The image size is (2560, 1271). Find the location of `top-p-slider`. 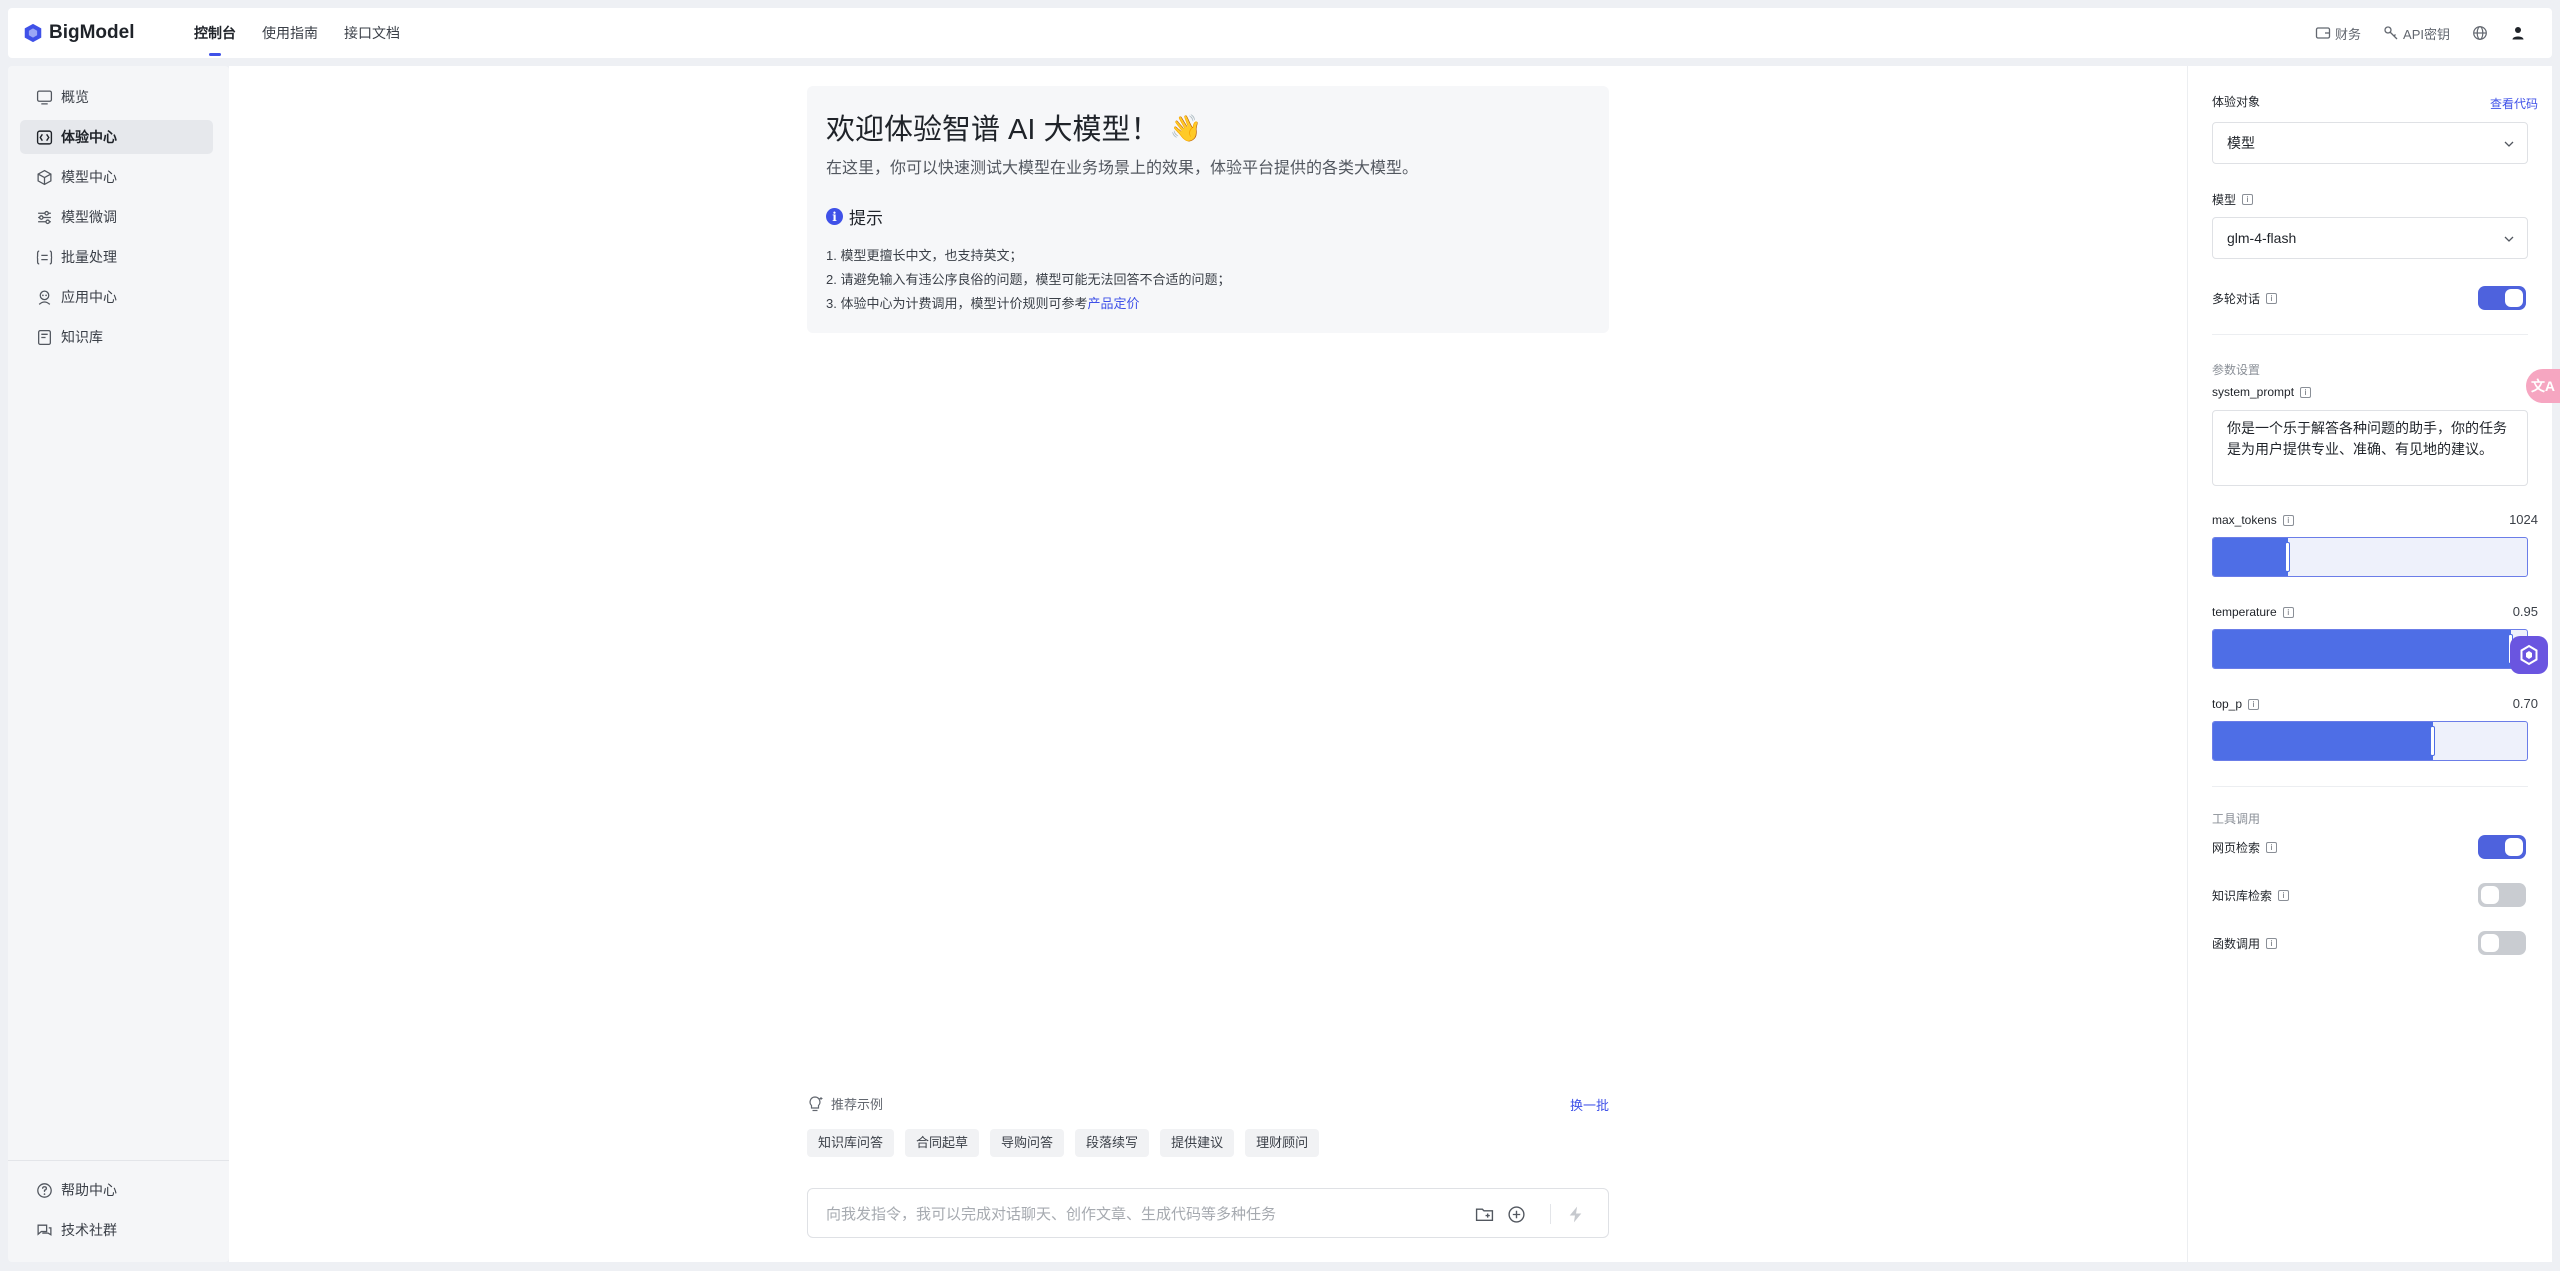

top-p-slider is located at coordinates (2370, 741).